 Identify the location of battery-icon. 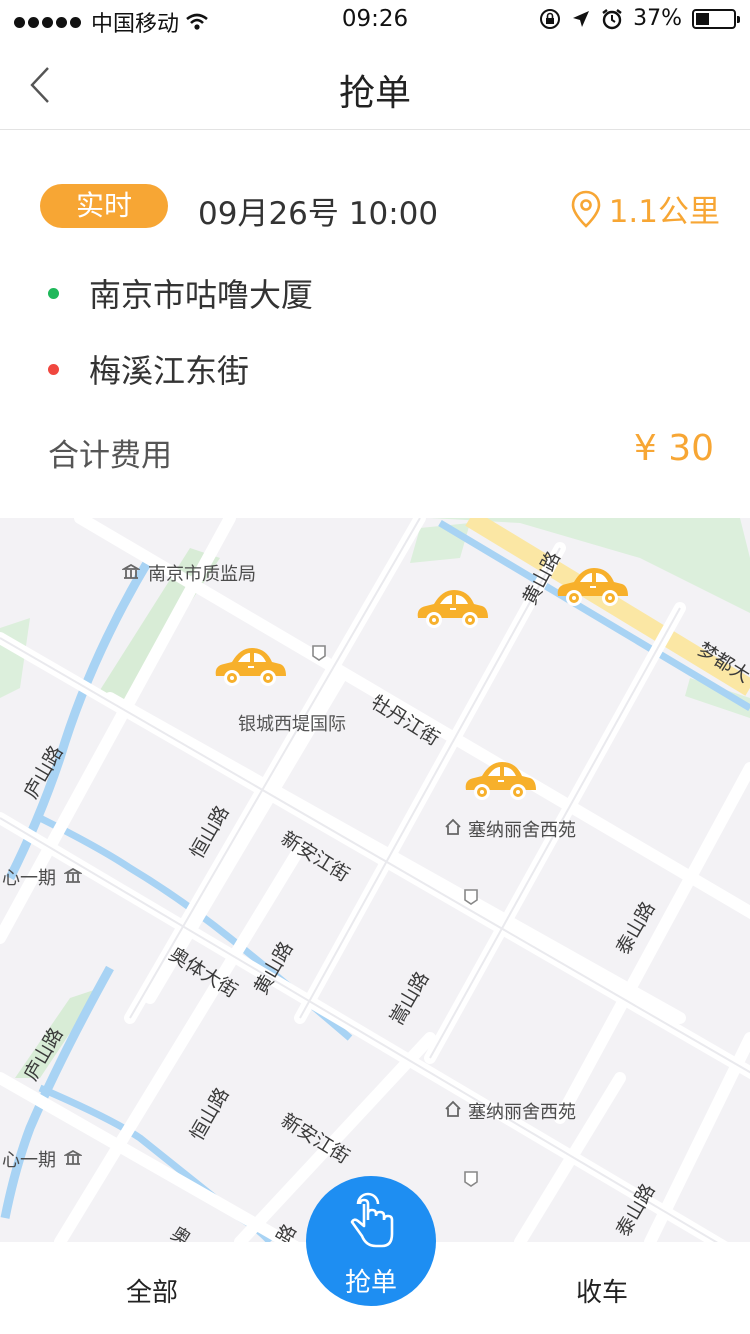
(716, 18).